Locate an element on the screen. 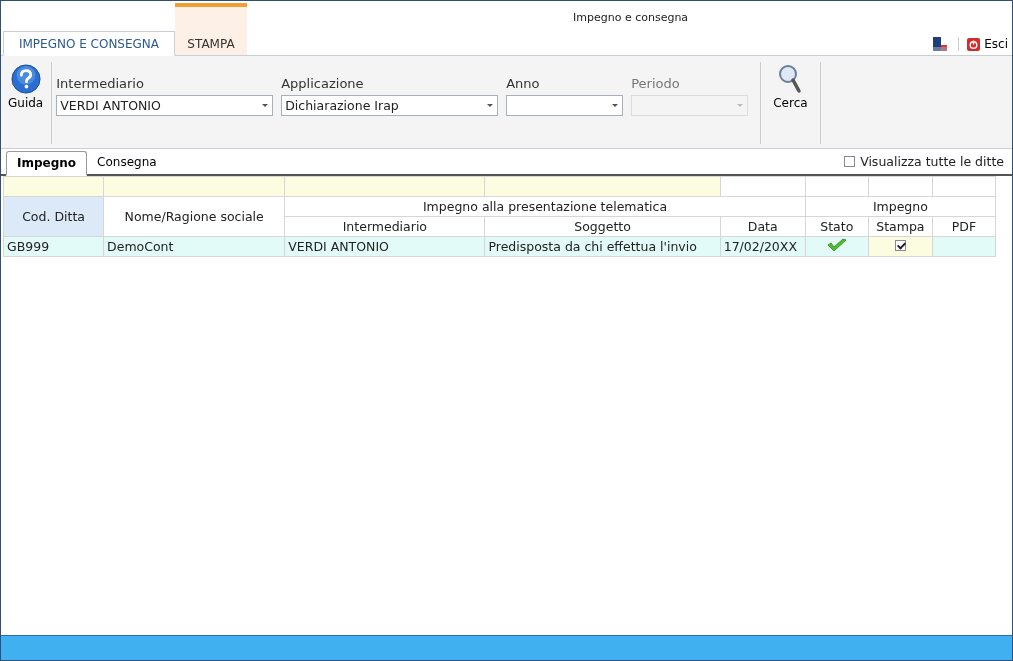  column-header: Nome/Ragione sociale is located at coordinates (194, 216).